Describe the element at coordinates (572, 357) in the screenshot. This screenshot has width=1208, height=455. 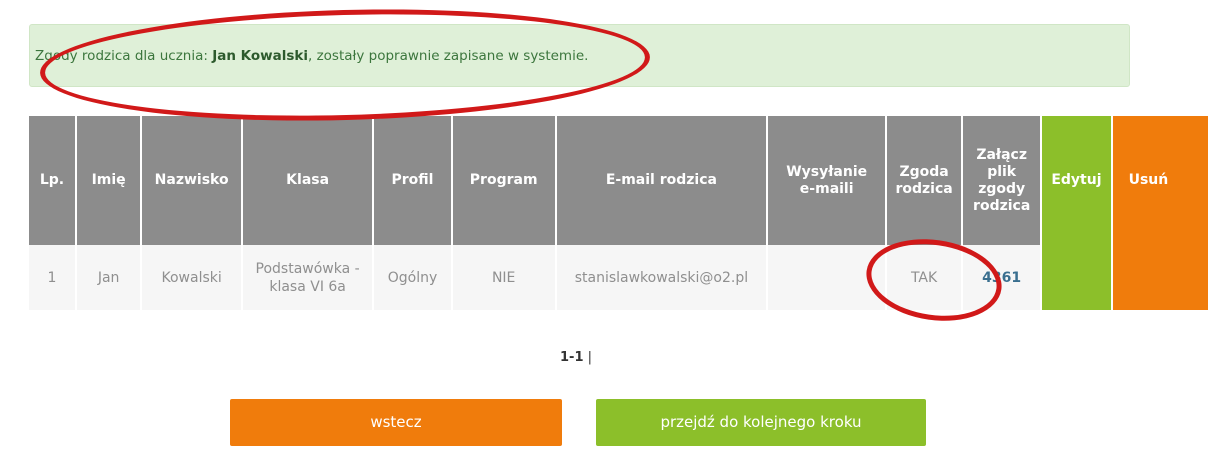
I see `pagination-range: 1-1` at that location.